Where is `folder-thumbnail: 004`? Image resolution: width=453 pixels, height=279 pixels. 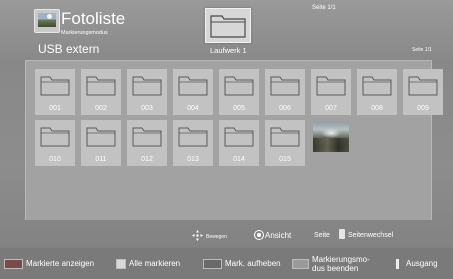 folder-thumbnail: 004 is located at coordinates (193, 92).